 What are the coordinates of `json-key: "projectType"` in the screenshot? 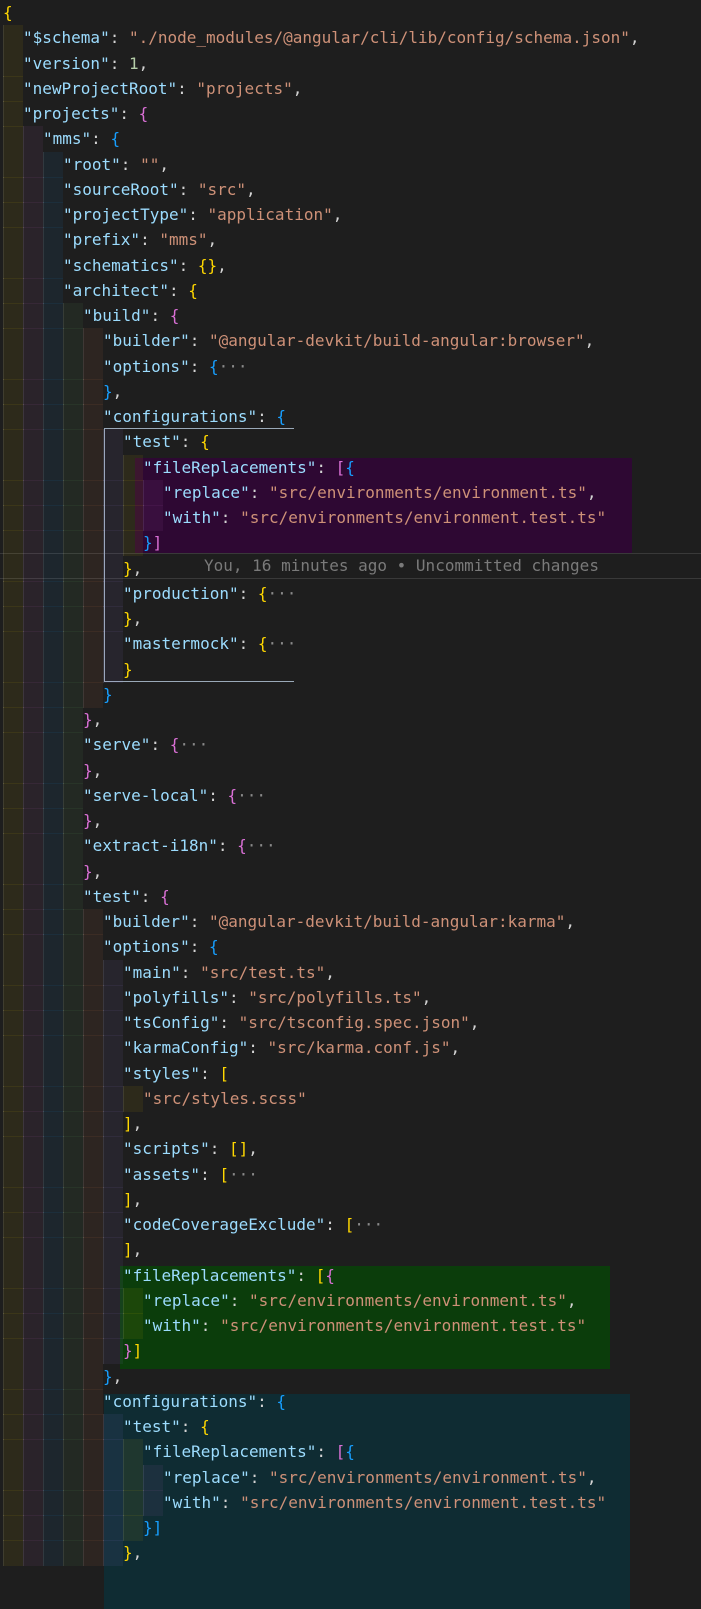 It's located at (126, 214).